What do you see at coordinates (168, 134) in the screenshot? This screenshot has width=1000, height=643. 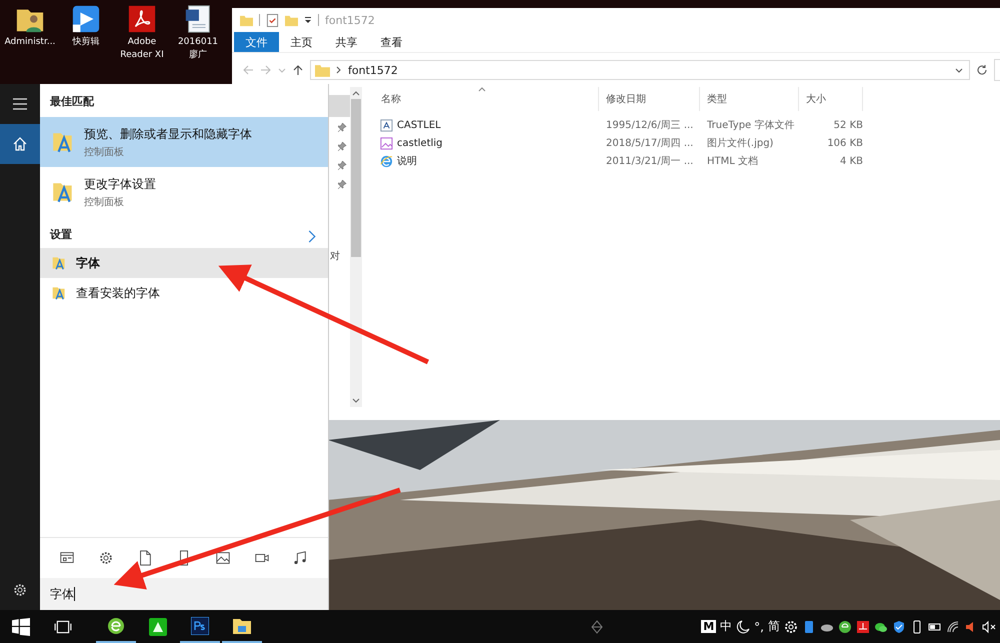 I see `result-title: 预览、删除或者显示和隐藏字体` at bounding box center [168, 134].